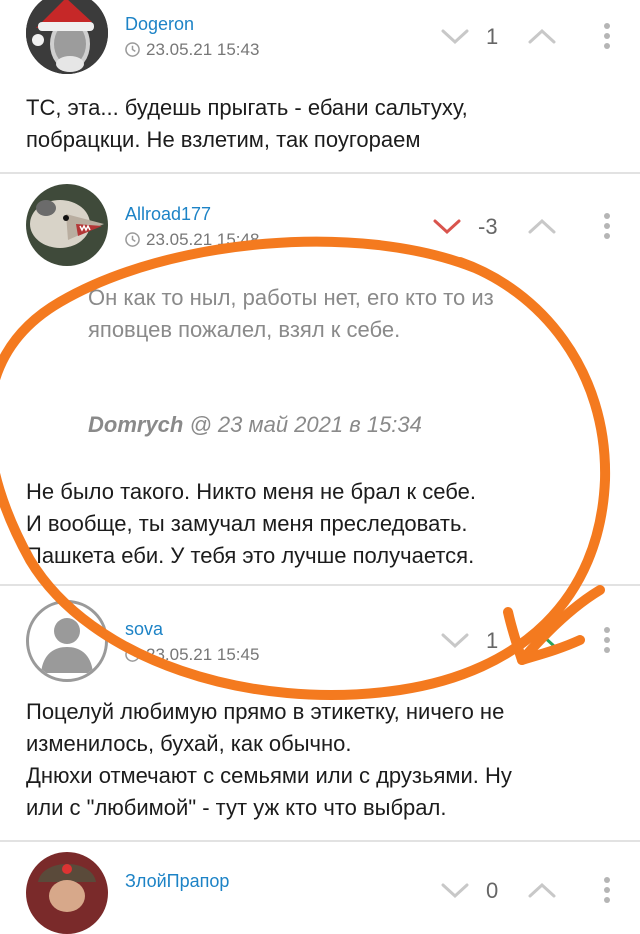 The image size is (640, 934). What do you see at coordinates (67, 645) in the screenshot?
I see `default-user-avatar-icon` at bounding box center [67, 645].